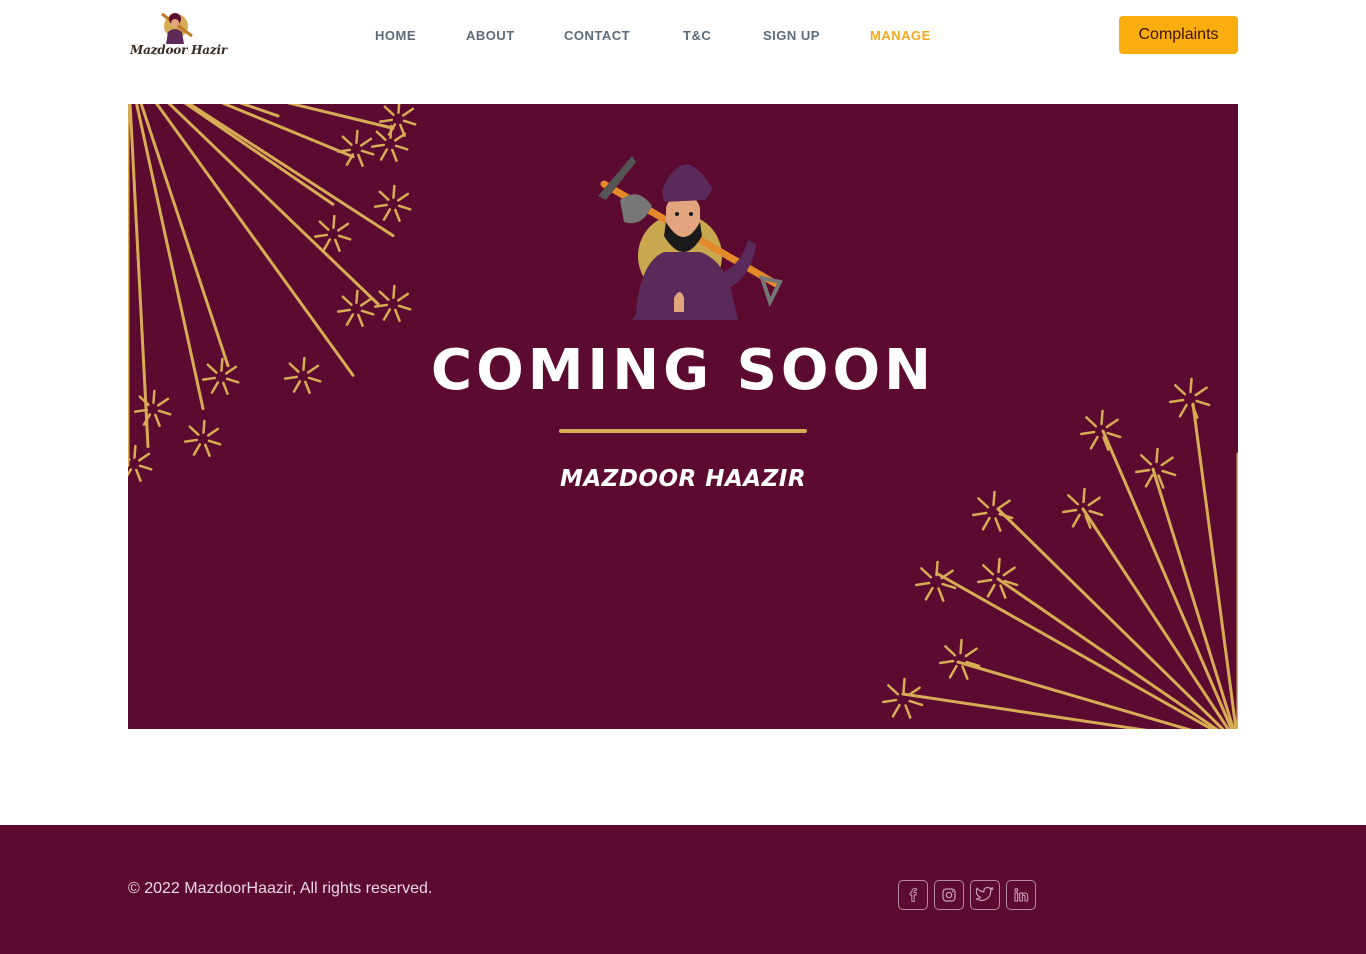 The height and width of the screenshot is (954, 1366). I want to click on nav-about: ABOUT, so click(490, 35).